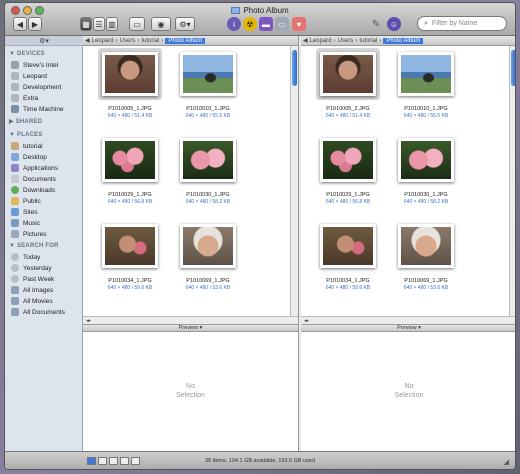 The height and width of the screenshot is (474, 520). I want to click on smart-folder-icon, so click(15, 301).